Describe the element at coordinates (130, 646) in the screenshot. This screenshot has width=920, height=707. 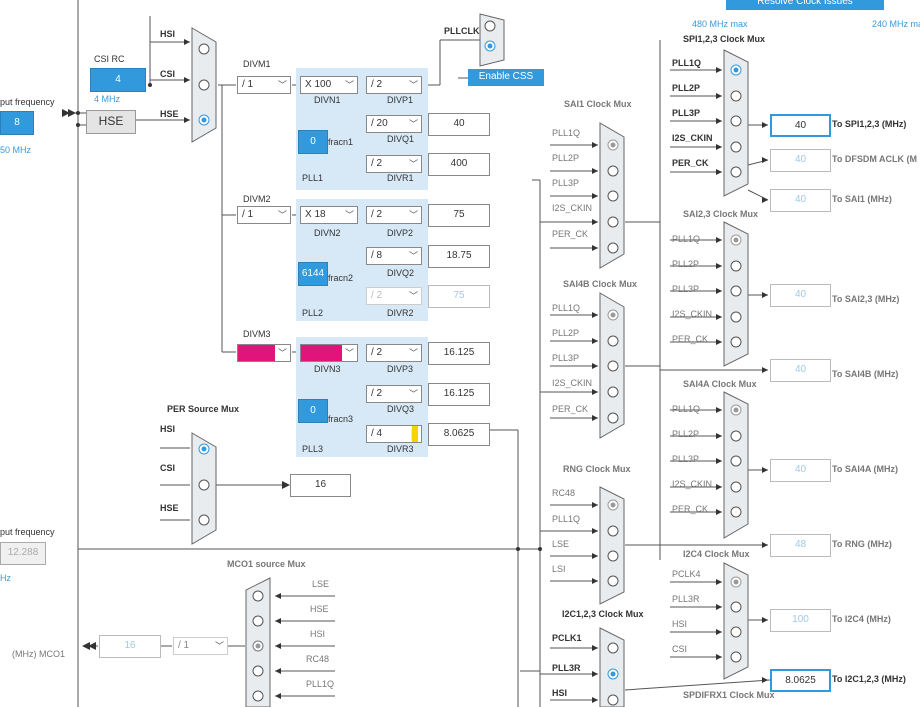
I see `mco1-output: 16` at that location.